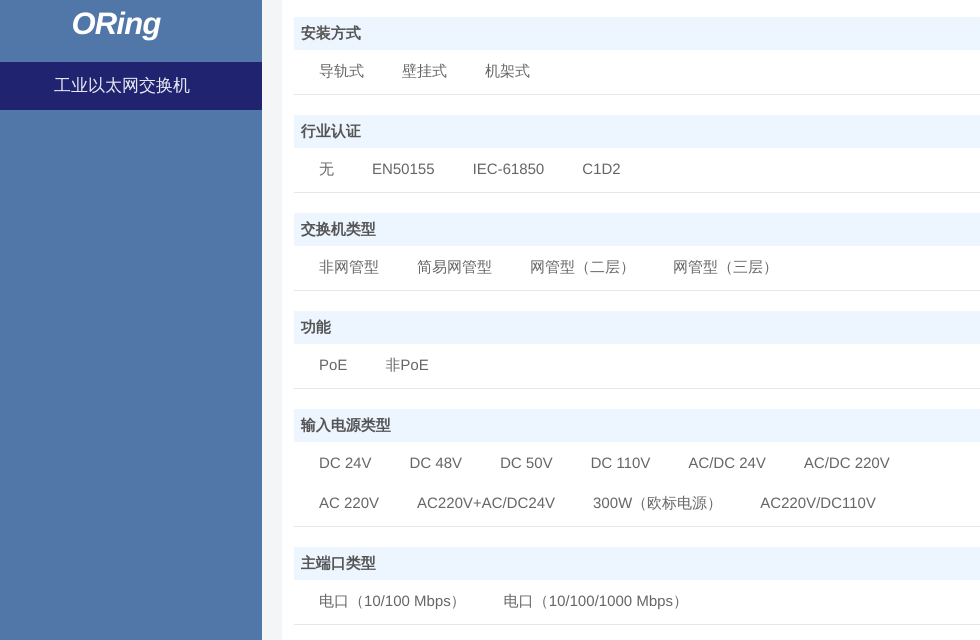 Image resolution: width=980 pixels, height=640 pixels. Describe the element at coordinates (637, 33) in the screenshot. I see `filter-heading: 安装方式` at that location.